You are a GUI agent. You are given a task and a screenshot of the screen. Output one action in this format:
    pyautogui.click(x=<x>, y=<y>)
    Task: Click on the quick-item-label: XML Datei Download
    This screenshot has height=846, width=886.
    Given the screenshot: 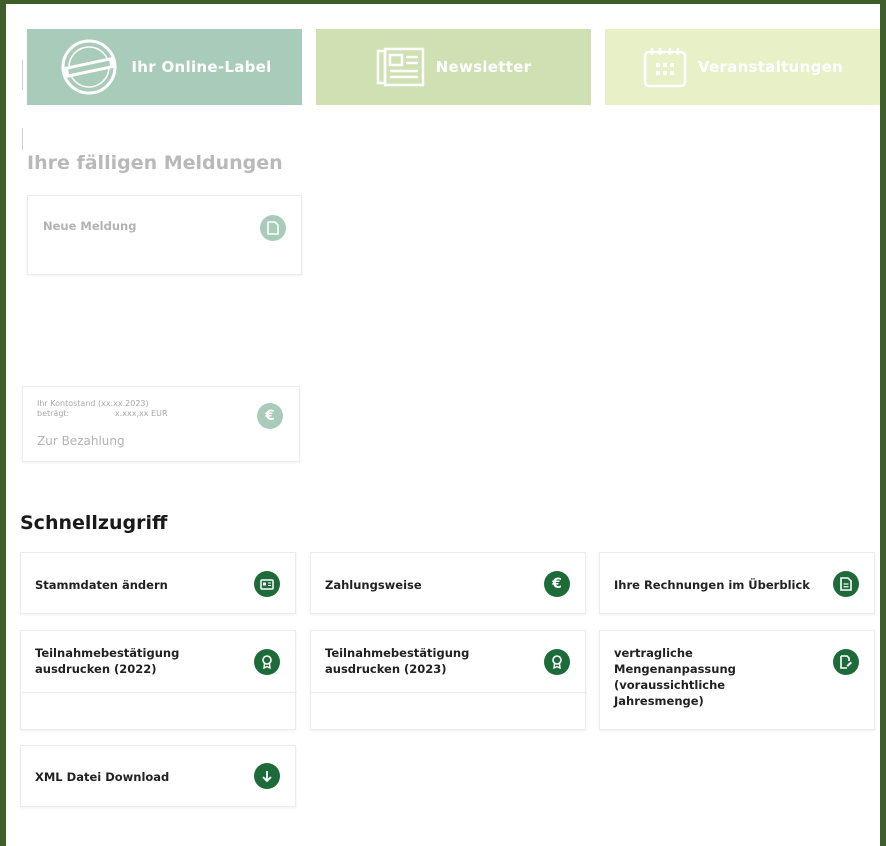 What is the action you would take?
    pyautogui.click(x=102, y=777)
    